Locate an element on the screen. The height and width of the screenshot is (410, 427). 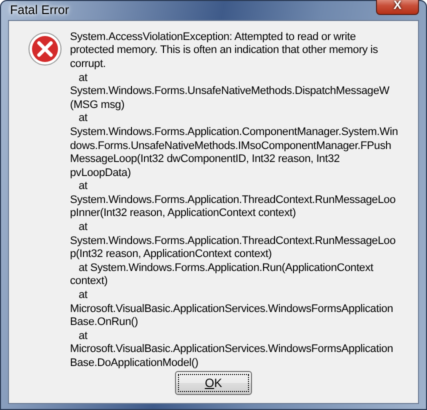
message-line: Base.DoApplicationModel() is located at coordinates (135, 364).